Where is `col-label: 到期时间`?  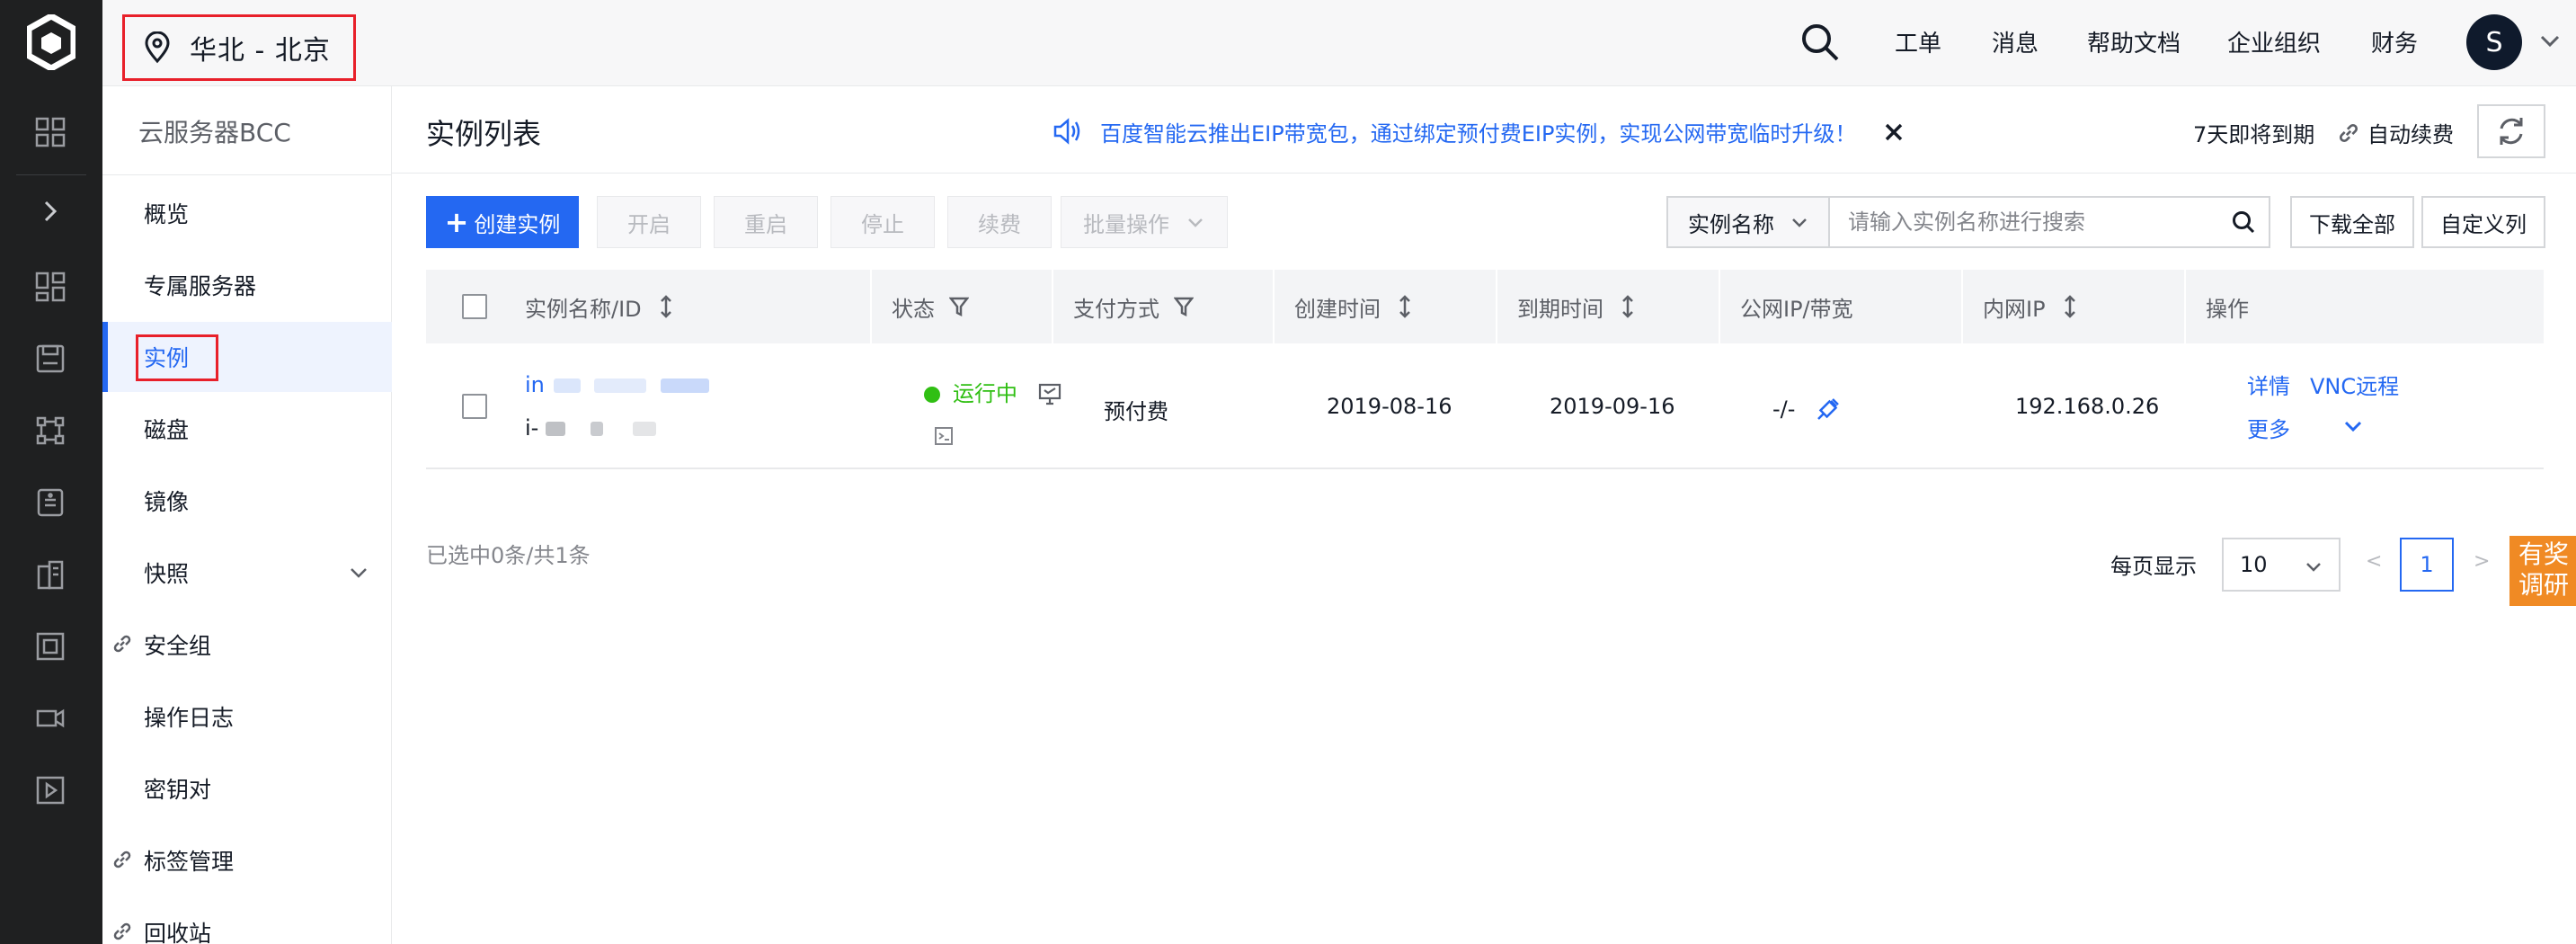 col-label: 到期时间 is located at coordinates (1560, 309).